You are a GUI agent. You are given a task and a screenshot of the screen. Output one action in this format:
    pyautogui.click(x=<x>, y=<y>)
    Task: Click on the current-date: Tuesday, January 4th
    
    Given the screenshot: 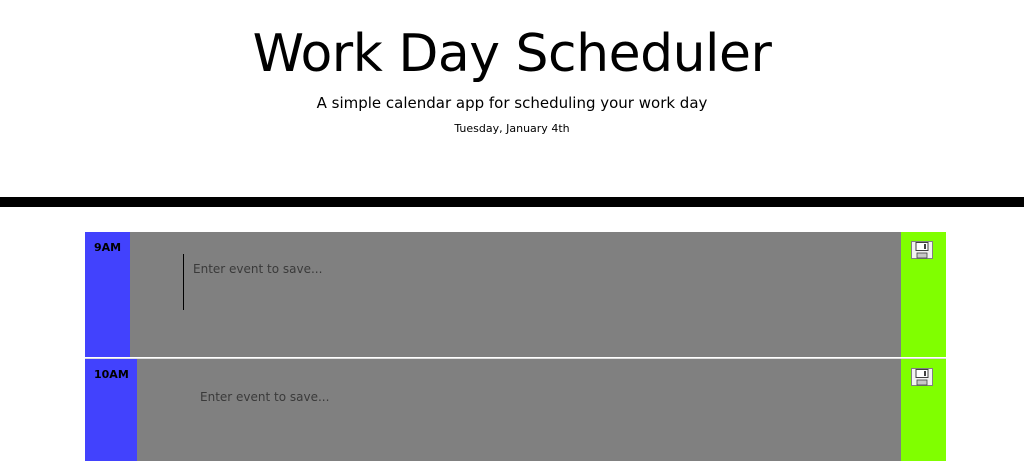 What is the action you would take?
    pyautogui.click(x=512, y=128)
    